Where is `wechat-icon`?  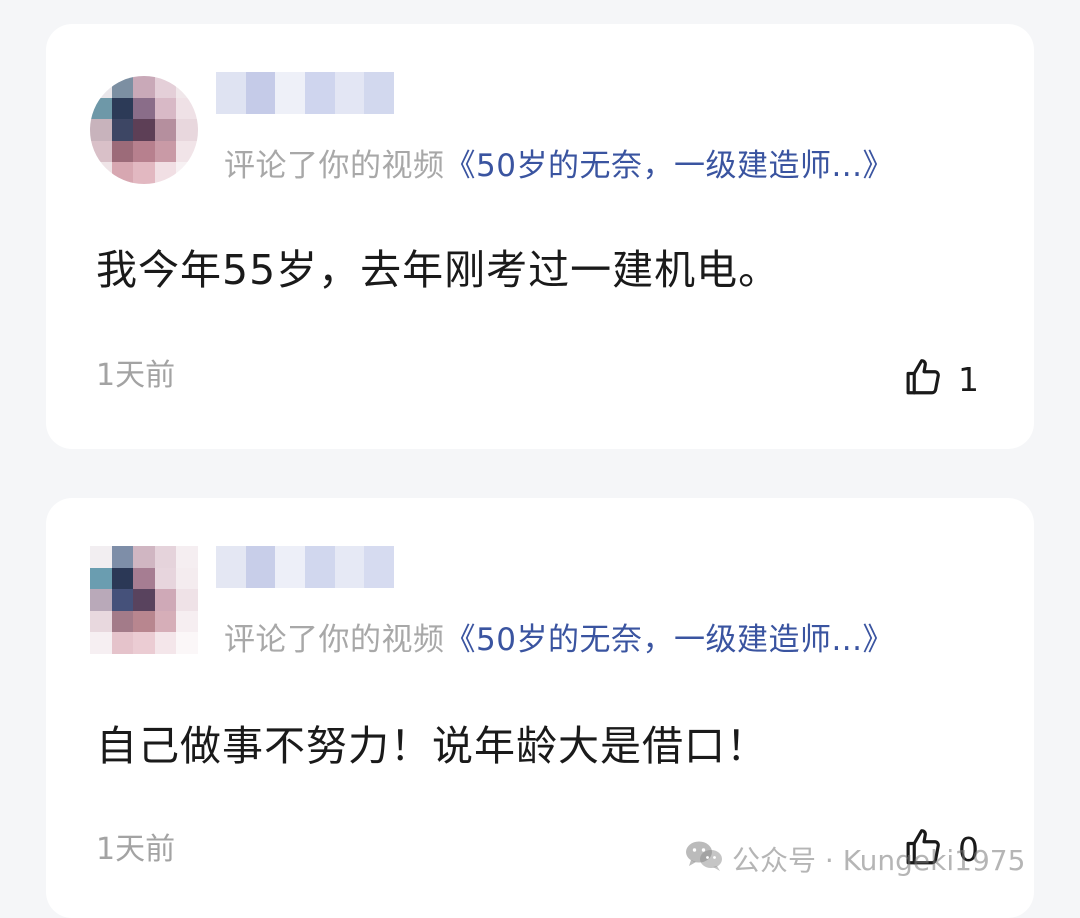 wechat-icon is located at coordinates (708, 858).